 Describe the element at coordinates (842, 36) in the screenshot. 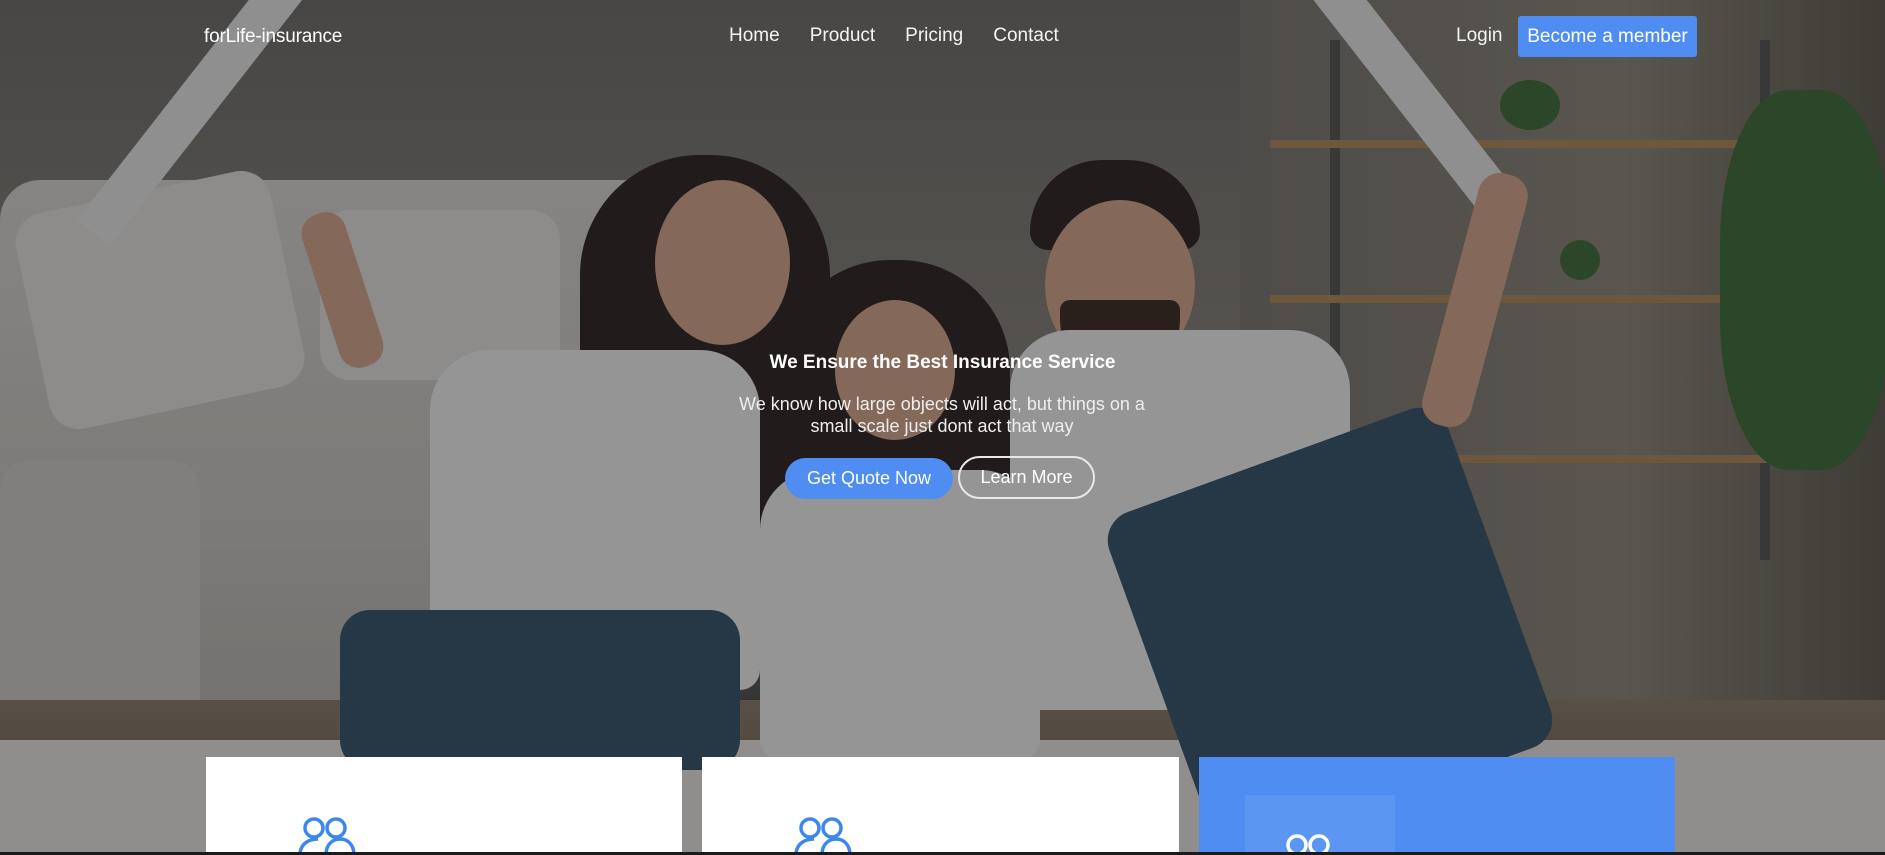

I see `nav-product-link: Product` at that location.